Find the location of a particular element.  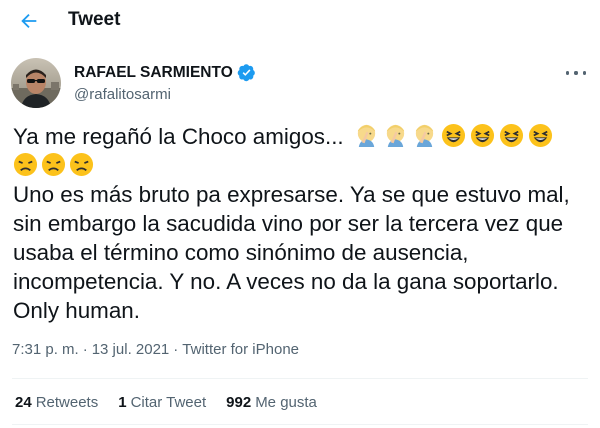

retweets-count: 24 is located at coordinates (23, 402).